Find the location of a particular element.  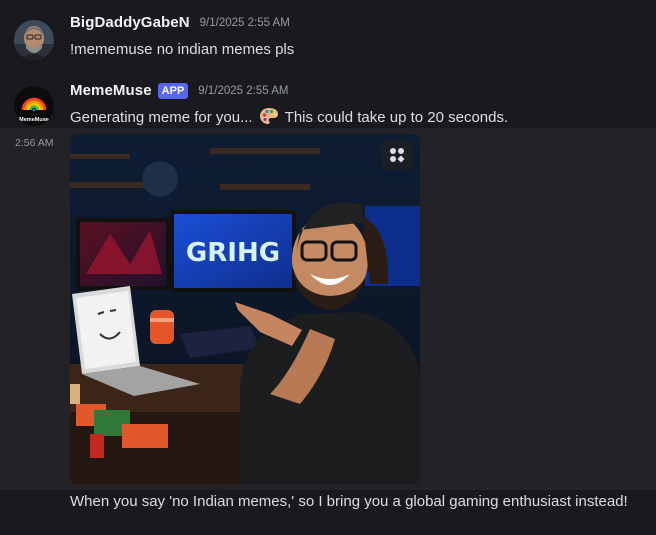

bot-avatar-image: MemeMuse is located at coordinates (34, 106).